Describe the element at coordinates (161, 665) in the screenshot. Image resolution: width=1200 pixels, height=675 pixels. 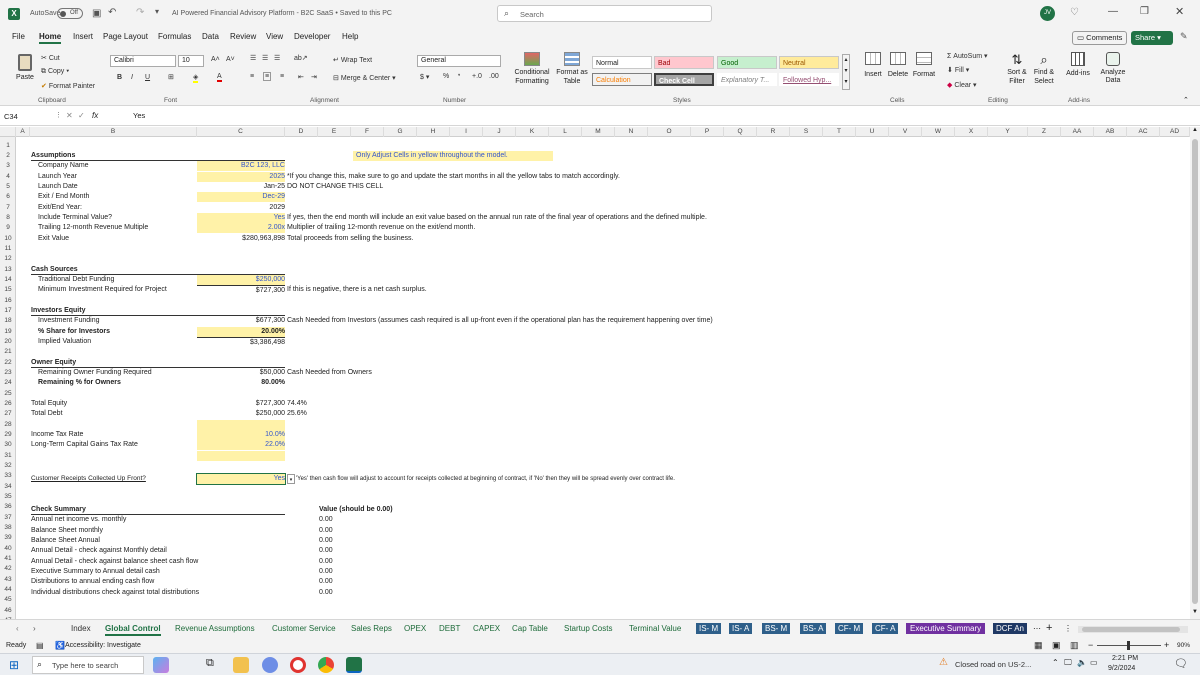
I see `copilot-icon` at that location.